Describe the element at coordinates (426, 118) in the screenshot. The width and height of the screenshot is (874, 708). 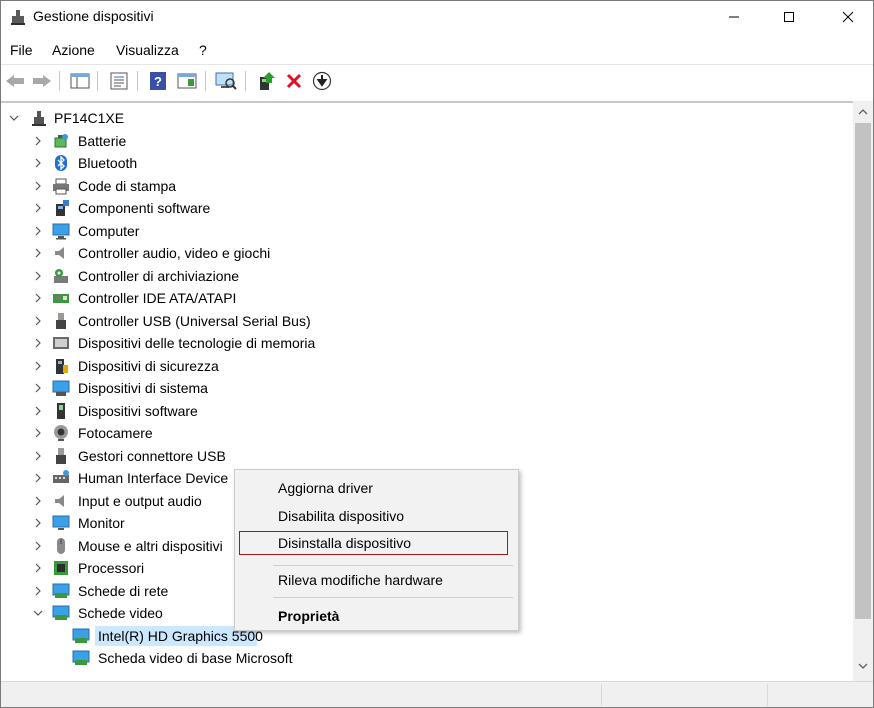
I see `tree-root-node: PF14C1XE` at that location.